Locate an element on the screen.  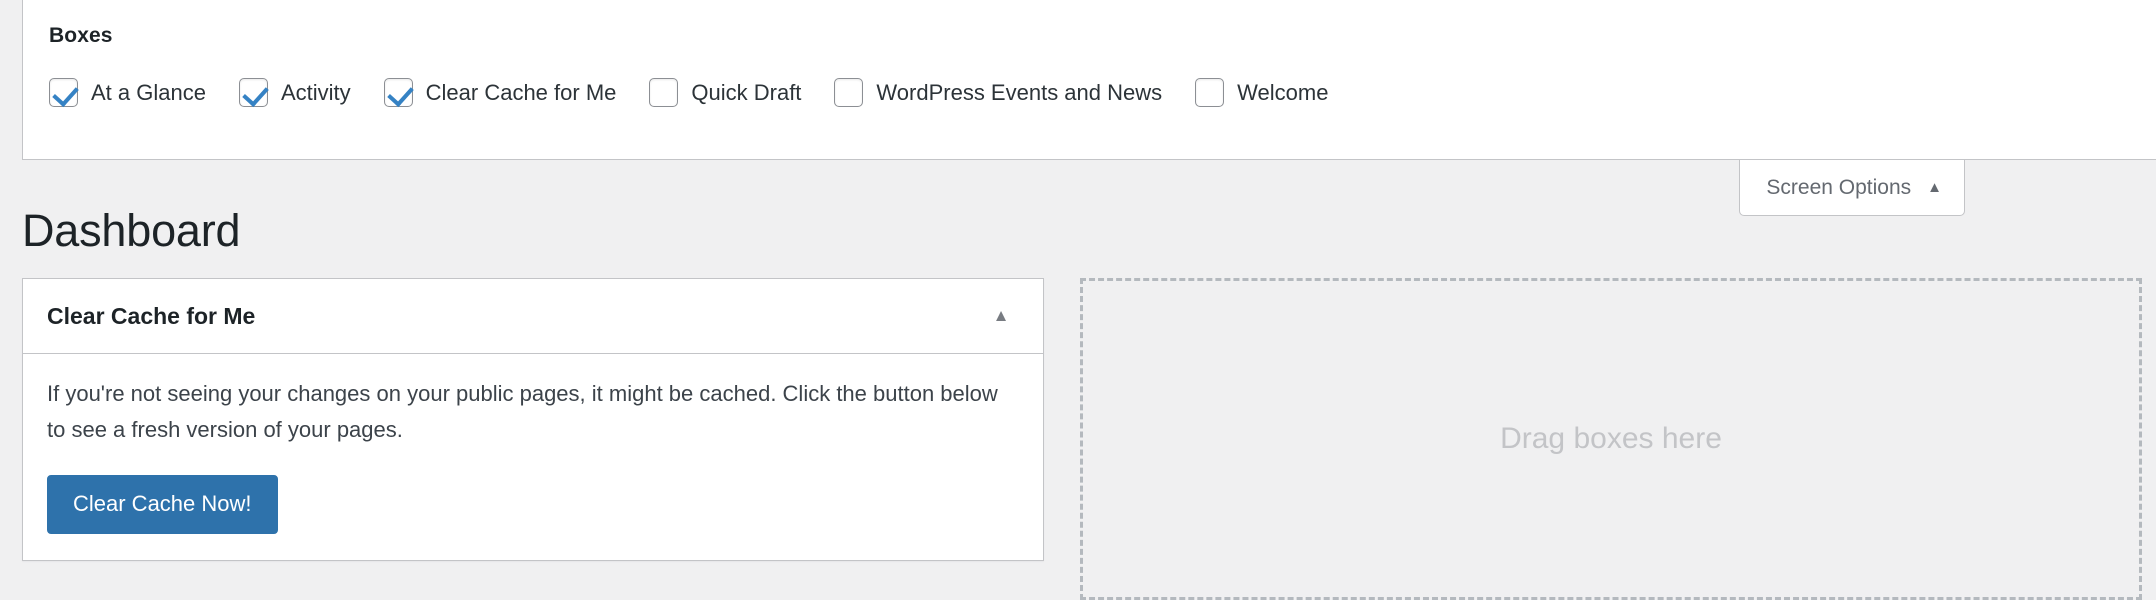
checkbox-activity is located at coordinates (253, 93).